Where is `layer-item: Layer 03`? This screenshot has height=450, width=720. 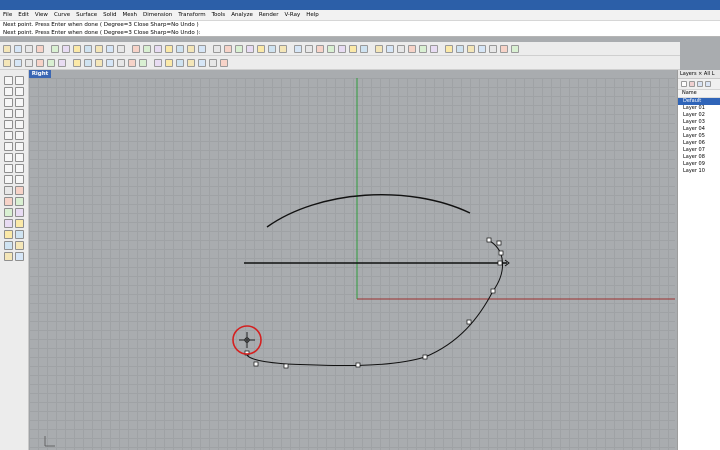
layer-item: Layer 03 is located at coordinates (699, 122).